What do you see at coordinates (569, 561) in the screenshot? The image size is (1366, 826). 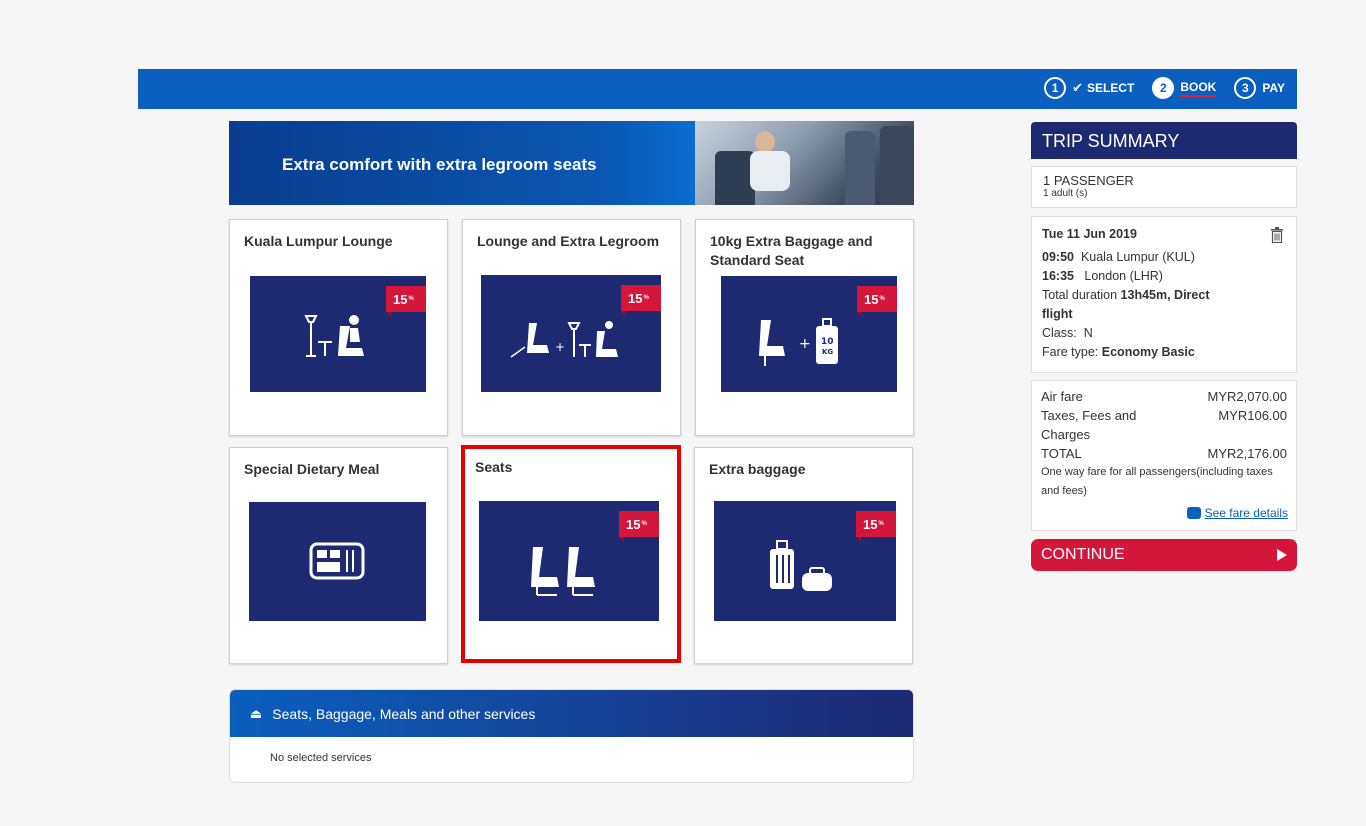 I see `seats-icon: 15%` at bounding box center [569, 561].